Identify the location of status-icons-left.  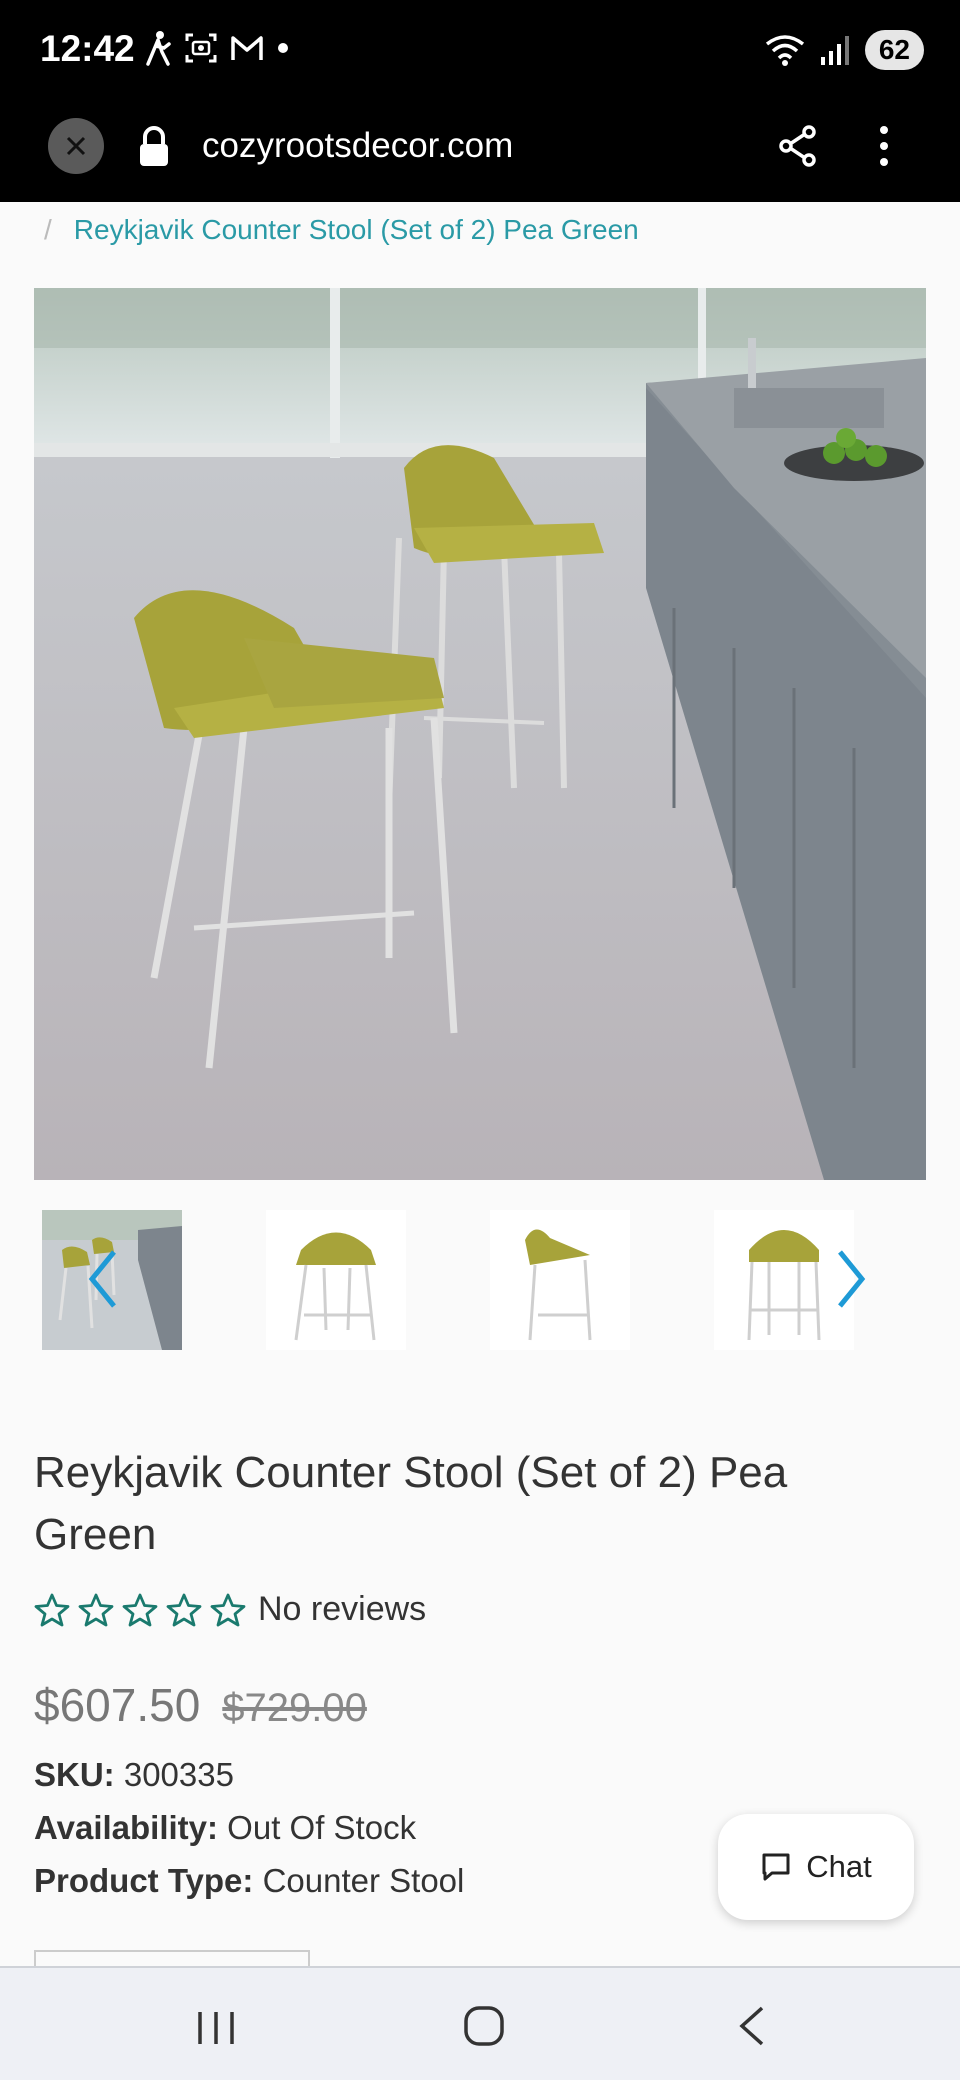
(217, 48).